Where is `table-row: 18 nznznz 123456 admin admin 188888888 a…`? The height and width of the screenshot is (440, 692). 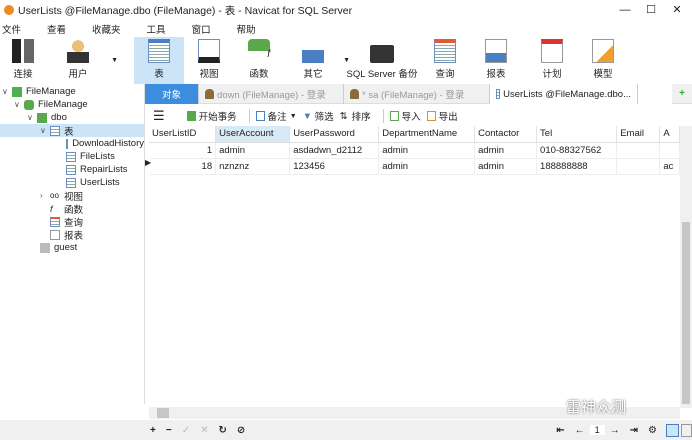
table-row: 18 nznznz 123456 admin admin 188888888 a… is located at coordinates (414, 166).